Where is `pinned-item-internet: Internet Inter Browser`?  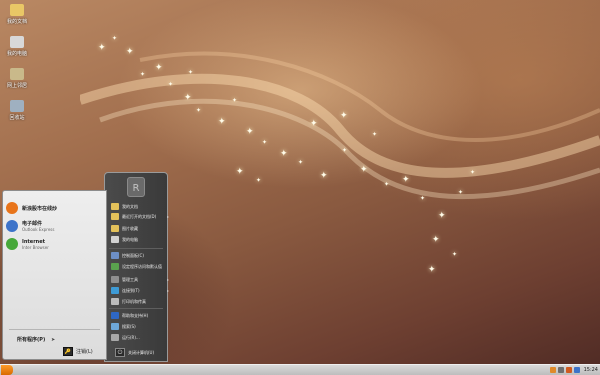 pinned-item-internet: Internet Inter Browser is located at coordinates (54, 244).